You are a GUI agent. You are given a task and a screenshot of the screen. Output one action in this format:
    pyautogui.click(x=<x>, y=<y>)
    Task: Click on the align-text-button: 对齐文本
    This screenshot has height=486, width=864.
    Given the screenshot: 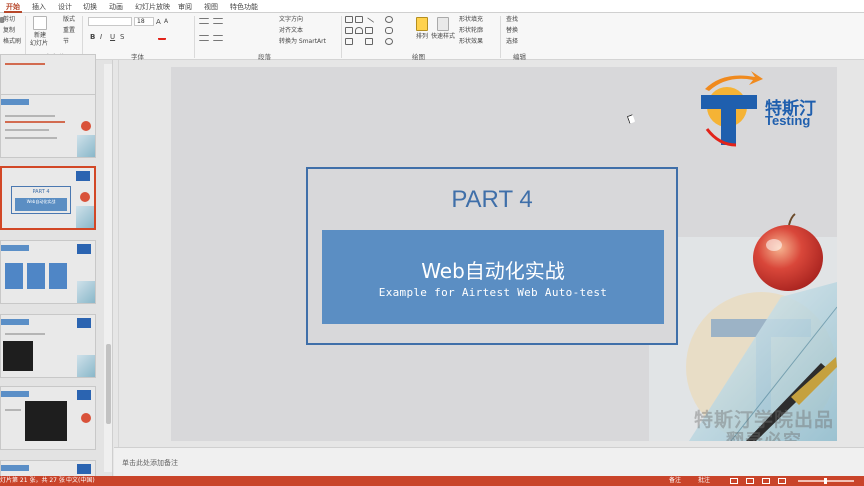 What is the action you would take?
    pyautogui.click(x=291, y=31)
    